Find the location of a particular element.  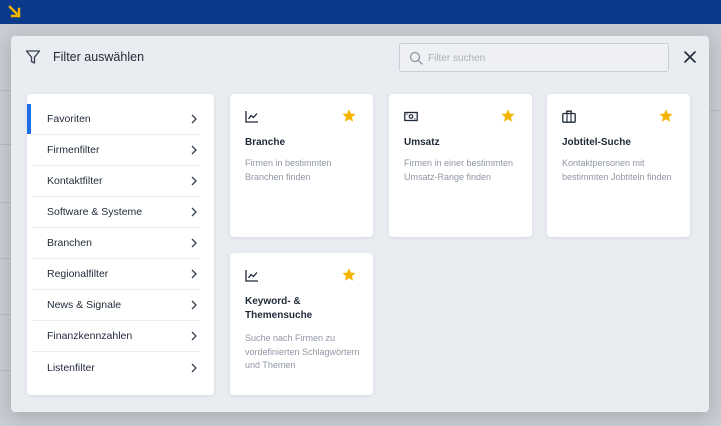

card-title: Umsatz is located at coordinates (422, 142).